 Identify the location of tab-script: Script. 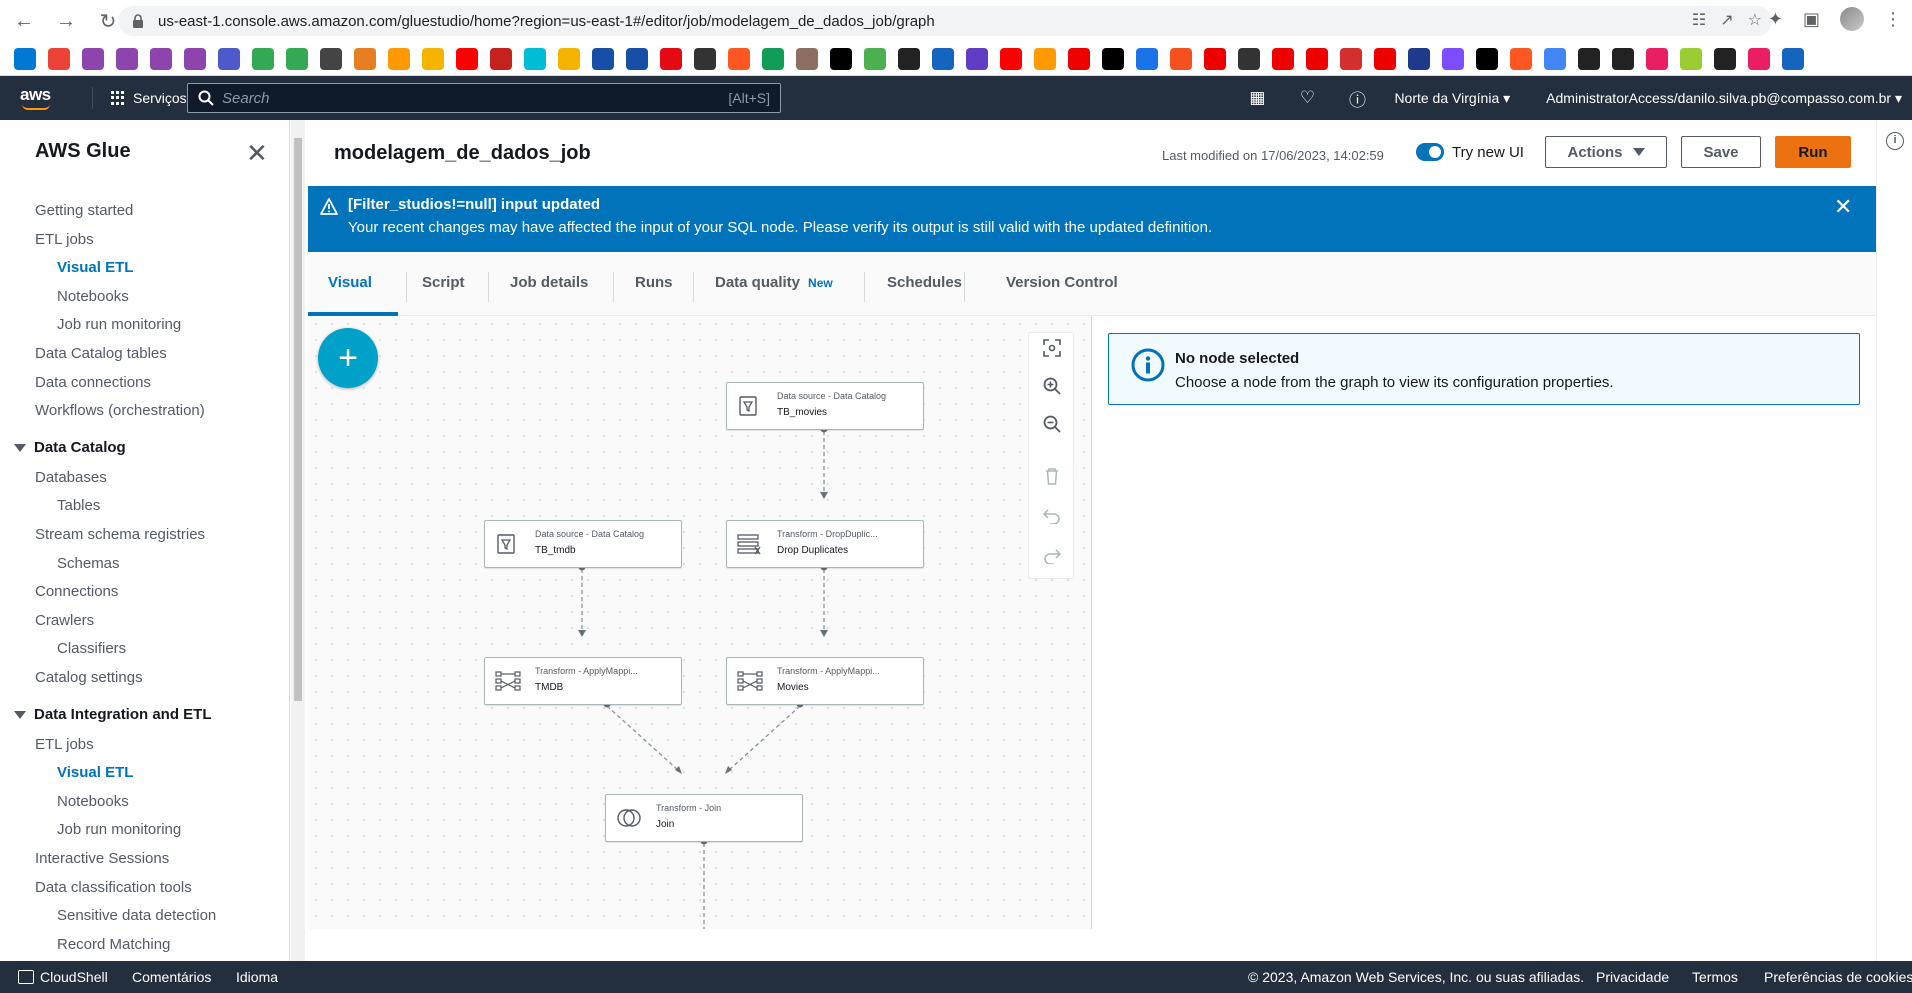
(443, 282).